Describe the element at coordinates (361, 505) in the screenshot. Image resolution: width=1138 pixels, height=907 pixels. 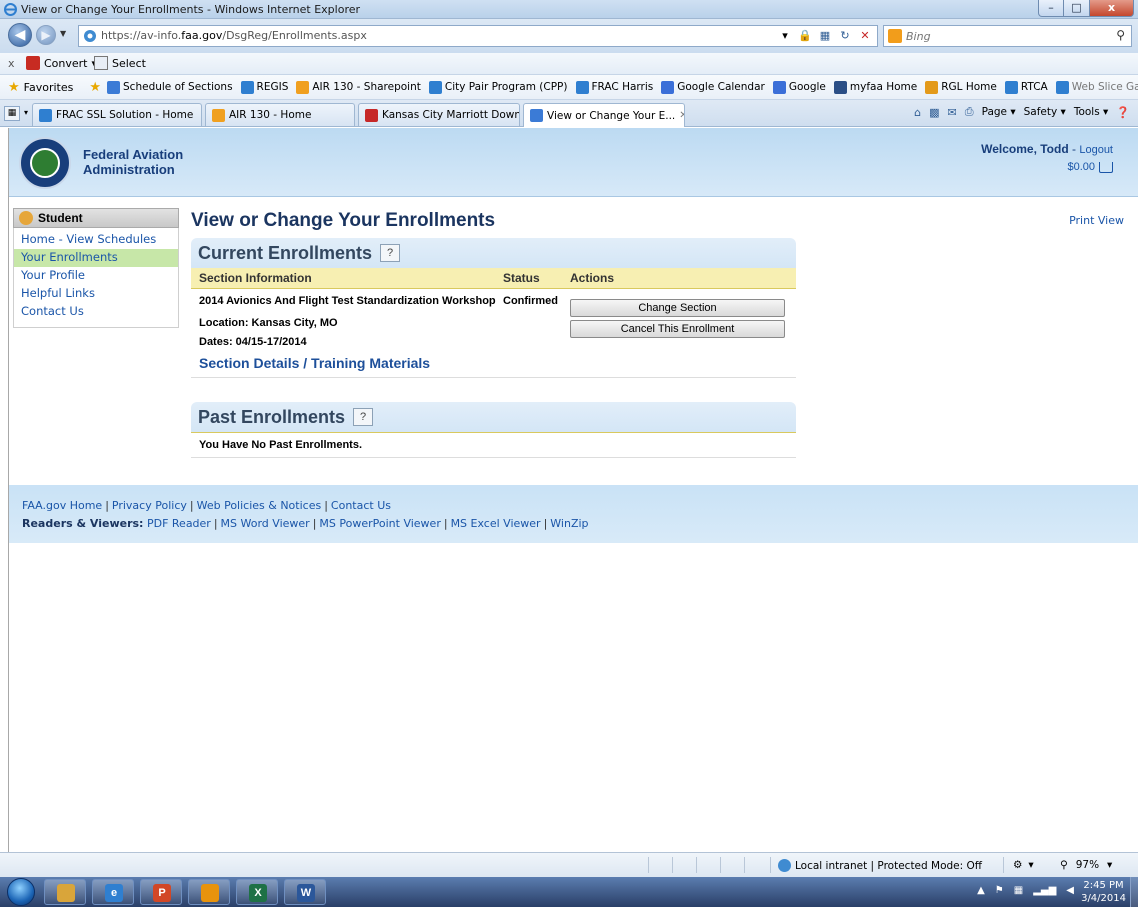
I see `footer-link: Contact Us` at that location.